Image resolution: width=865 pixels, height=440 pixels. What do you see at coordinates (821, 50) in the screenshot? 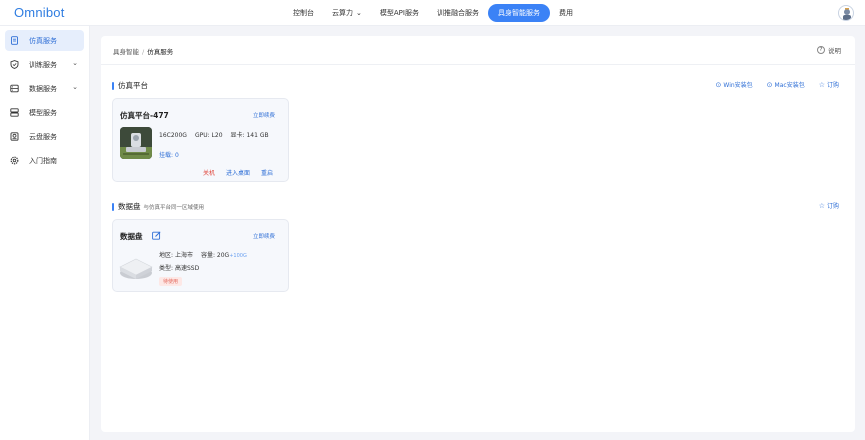
I see `question-icon: ?` at bounding box center [821, 50].